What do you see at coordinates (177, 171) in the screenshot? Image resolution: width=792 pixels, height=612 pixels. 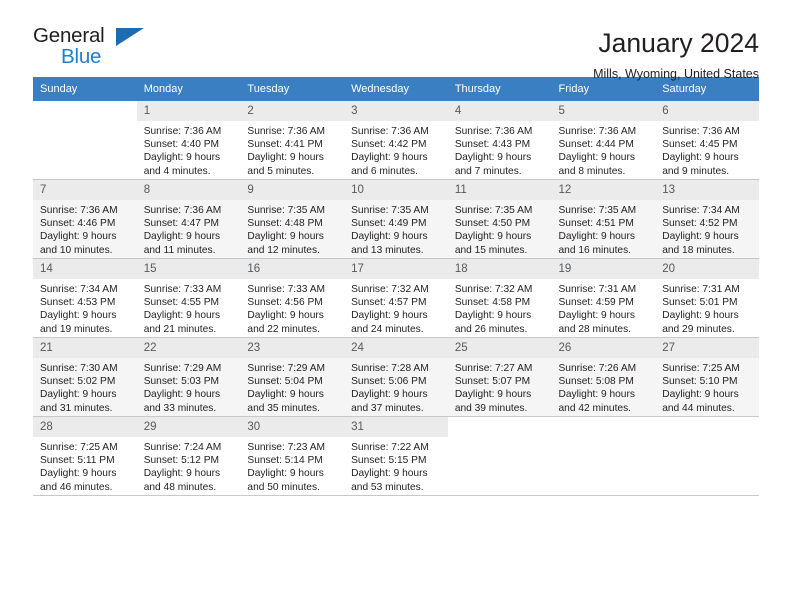 I see `daylight-text-line2: and 4 minutes.` at bounding box center [177, 171].